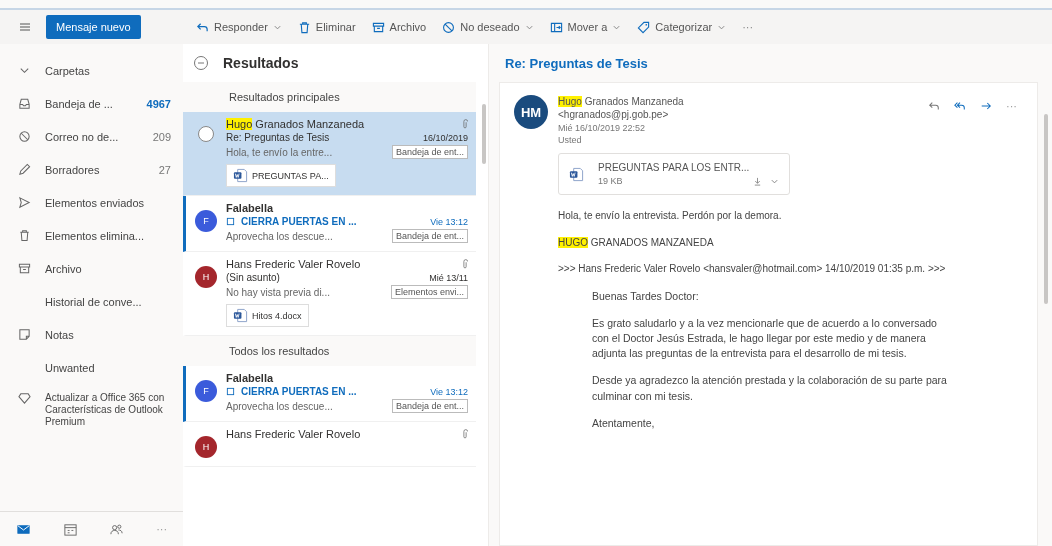 This screenshot has height=546, width=1052. Describe the element at coordinates (108, 367) in the screenshot. I see `folder-item: Unwanted` at that location.